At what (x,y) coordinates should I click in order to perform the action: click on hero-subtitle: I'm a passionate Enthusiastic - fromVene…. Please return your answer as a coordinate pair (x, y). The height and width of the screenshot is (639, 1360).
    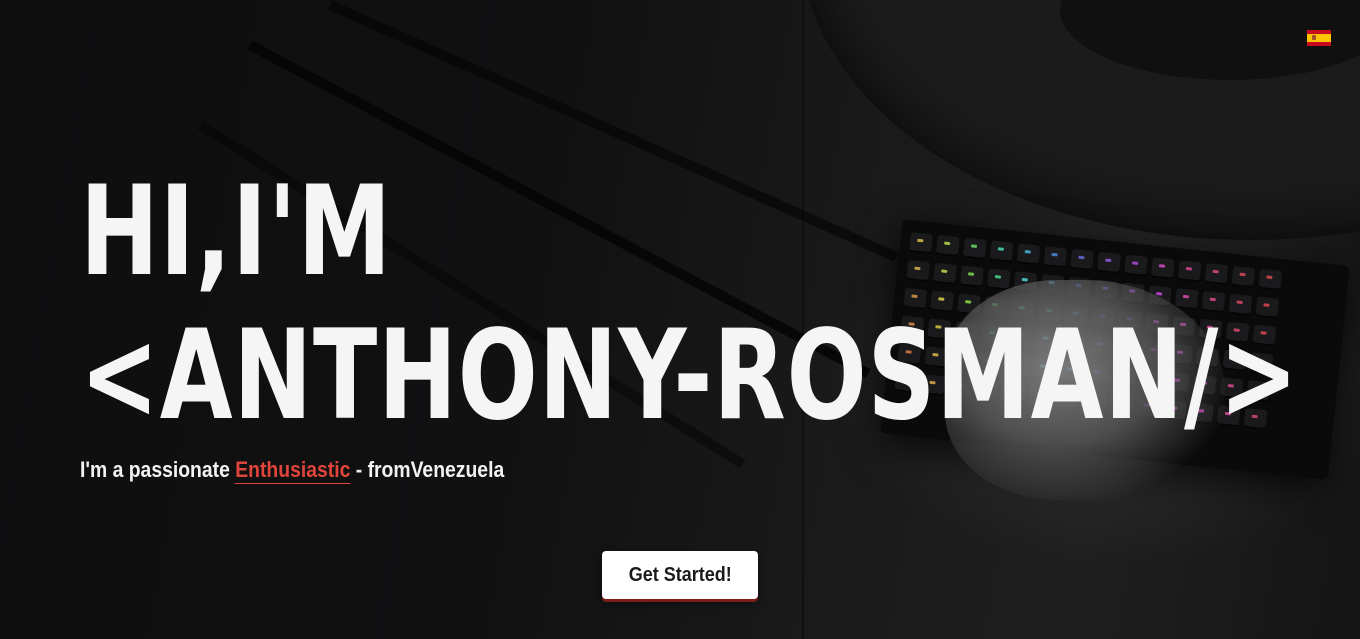
    Looking at the image, I should click on (292, 470).